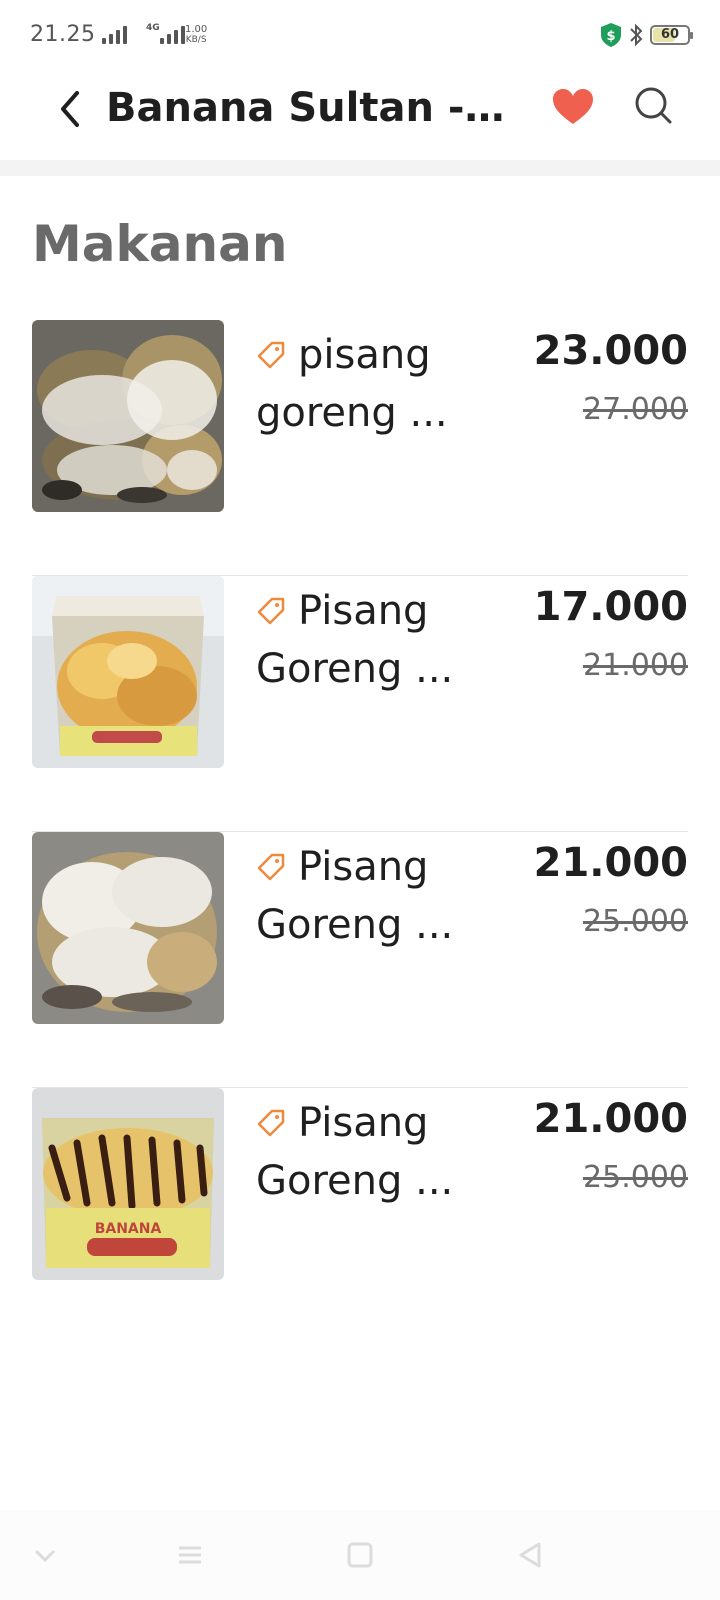  I want to click on chevron-down-icon, so click(45, 1555).